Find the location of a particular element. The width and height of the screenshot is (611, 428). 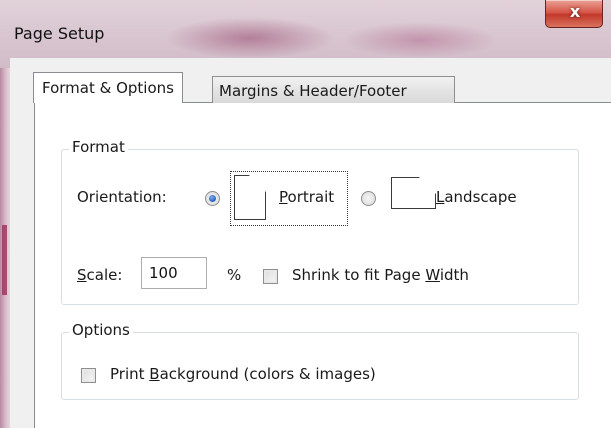

tab-format-options: Format & Options is located at coordinates (108, 87).